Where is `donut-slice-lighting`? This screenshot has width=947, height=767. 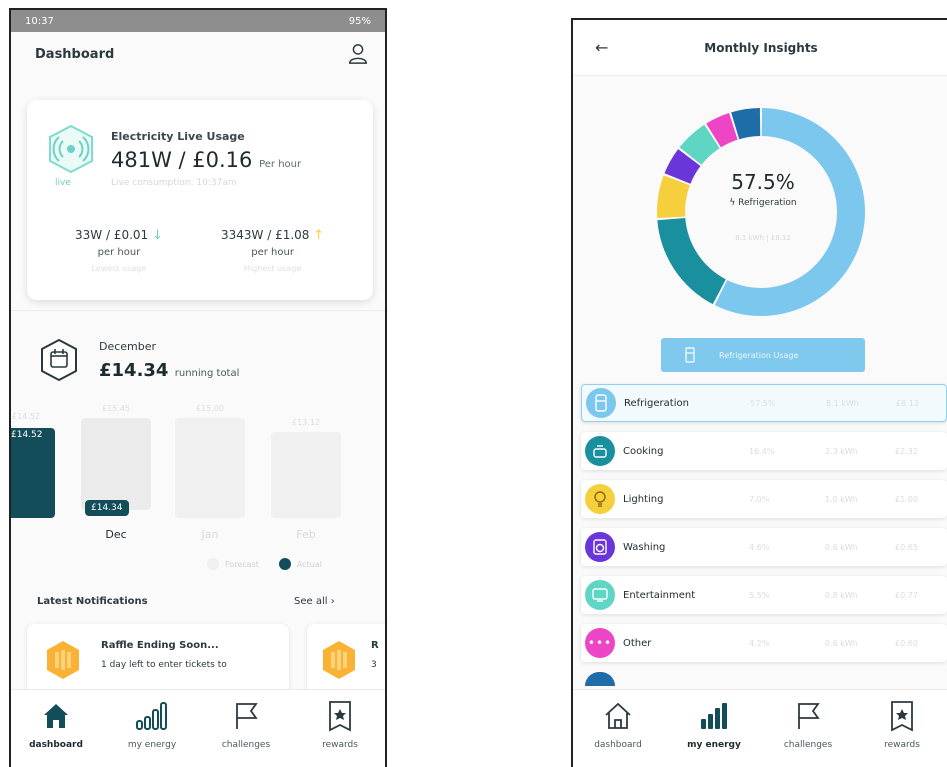 donut-slice-lighting is located at coordinates (673, 197).